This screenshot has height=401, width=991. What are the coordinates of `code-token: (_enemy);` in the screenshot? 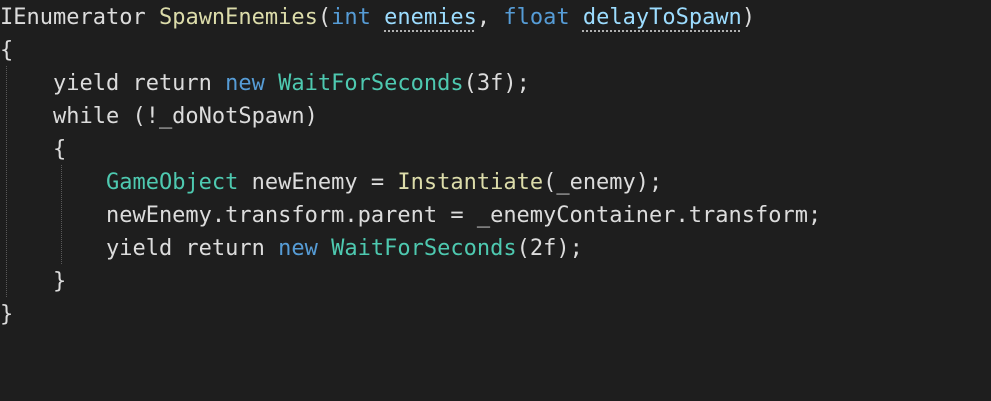 It's located at (603, 182).